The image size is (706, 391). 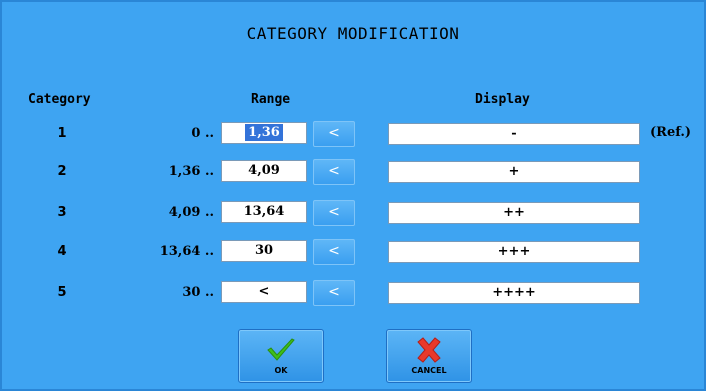 I want to click on reference-label: (Ref.), so click(x=671, y=132).